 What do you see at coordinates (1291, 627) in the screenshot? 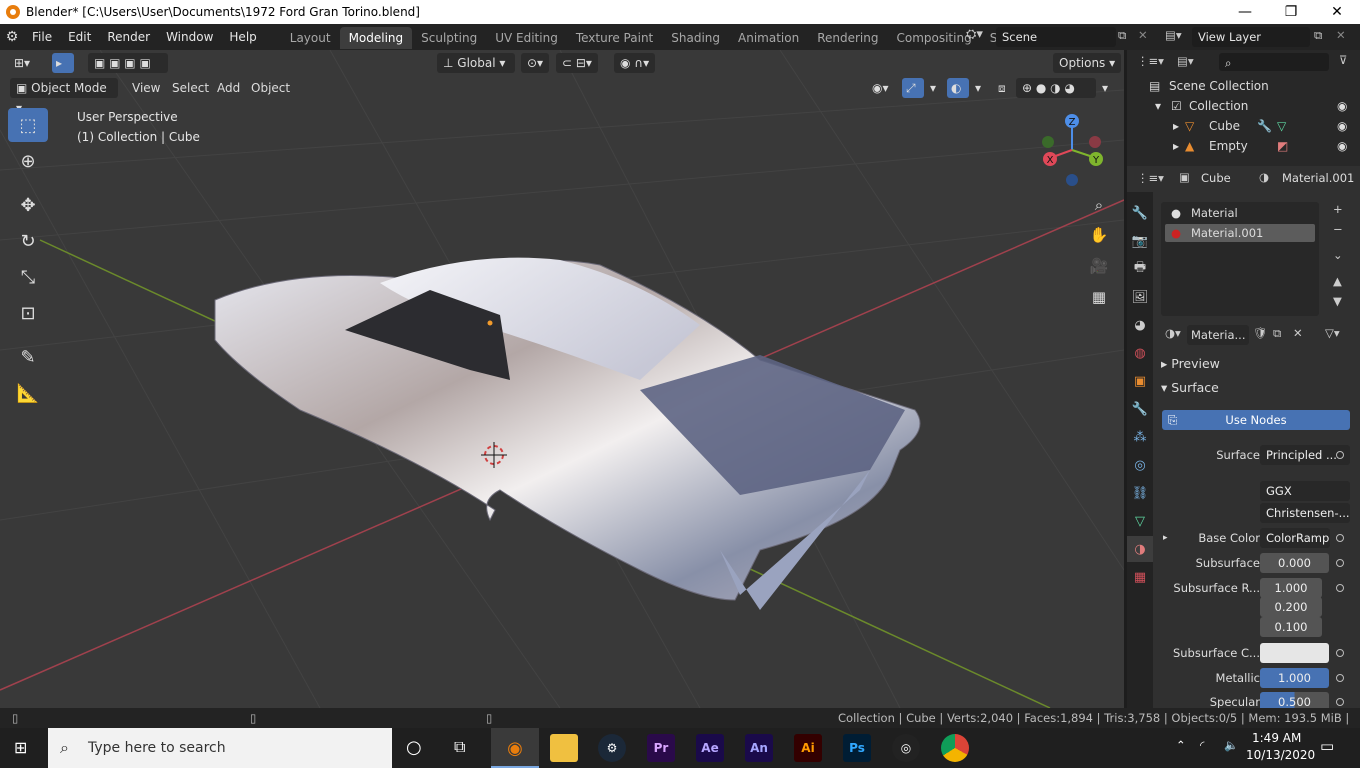
I see `subsurface-radius-z-field: 0.100` at bounding box center [1291, 627].